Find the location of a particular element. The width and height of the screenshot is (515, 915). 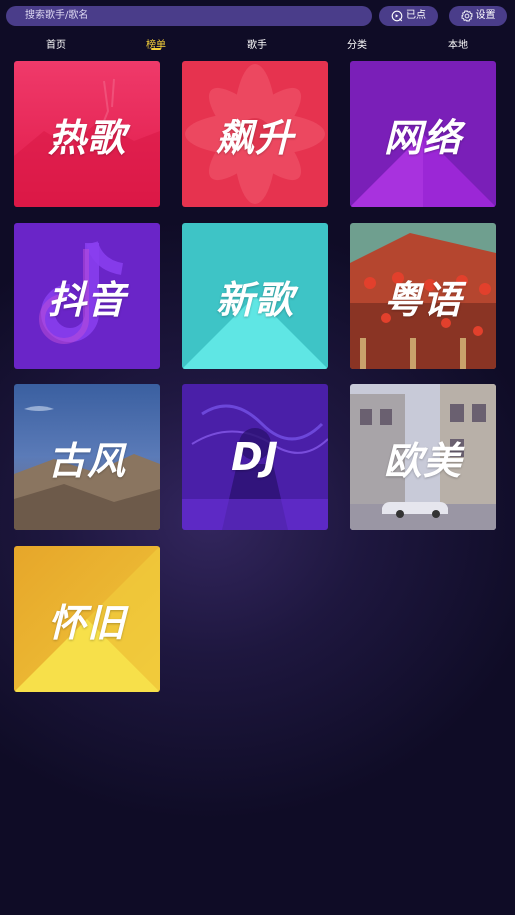

chart-card-rising: 飙升 is located at coordinates (255, 134).